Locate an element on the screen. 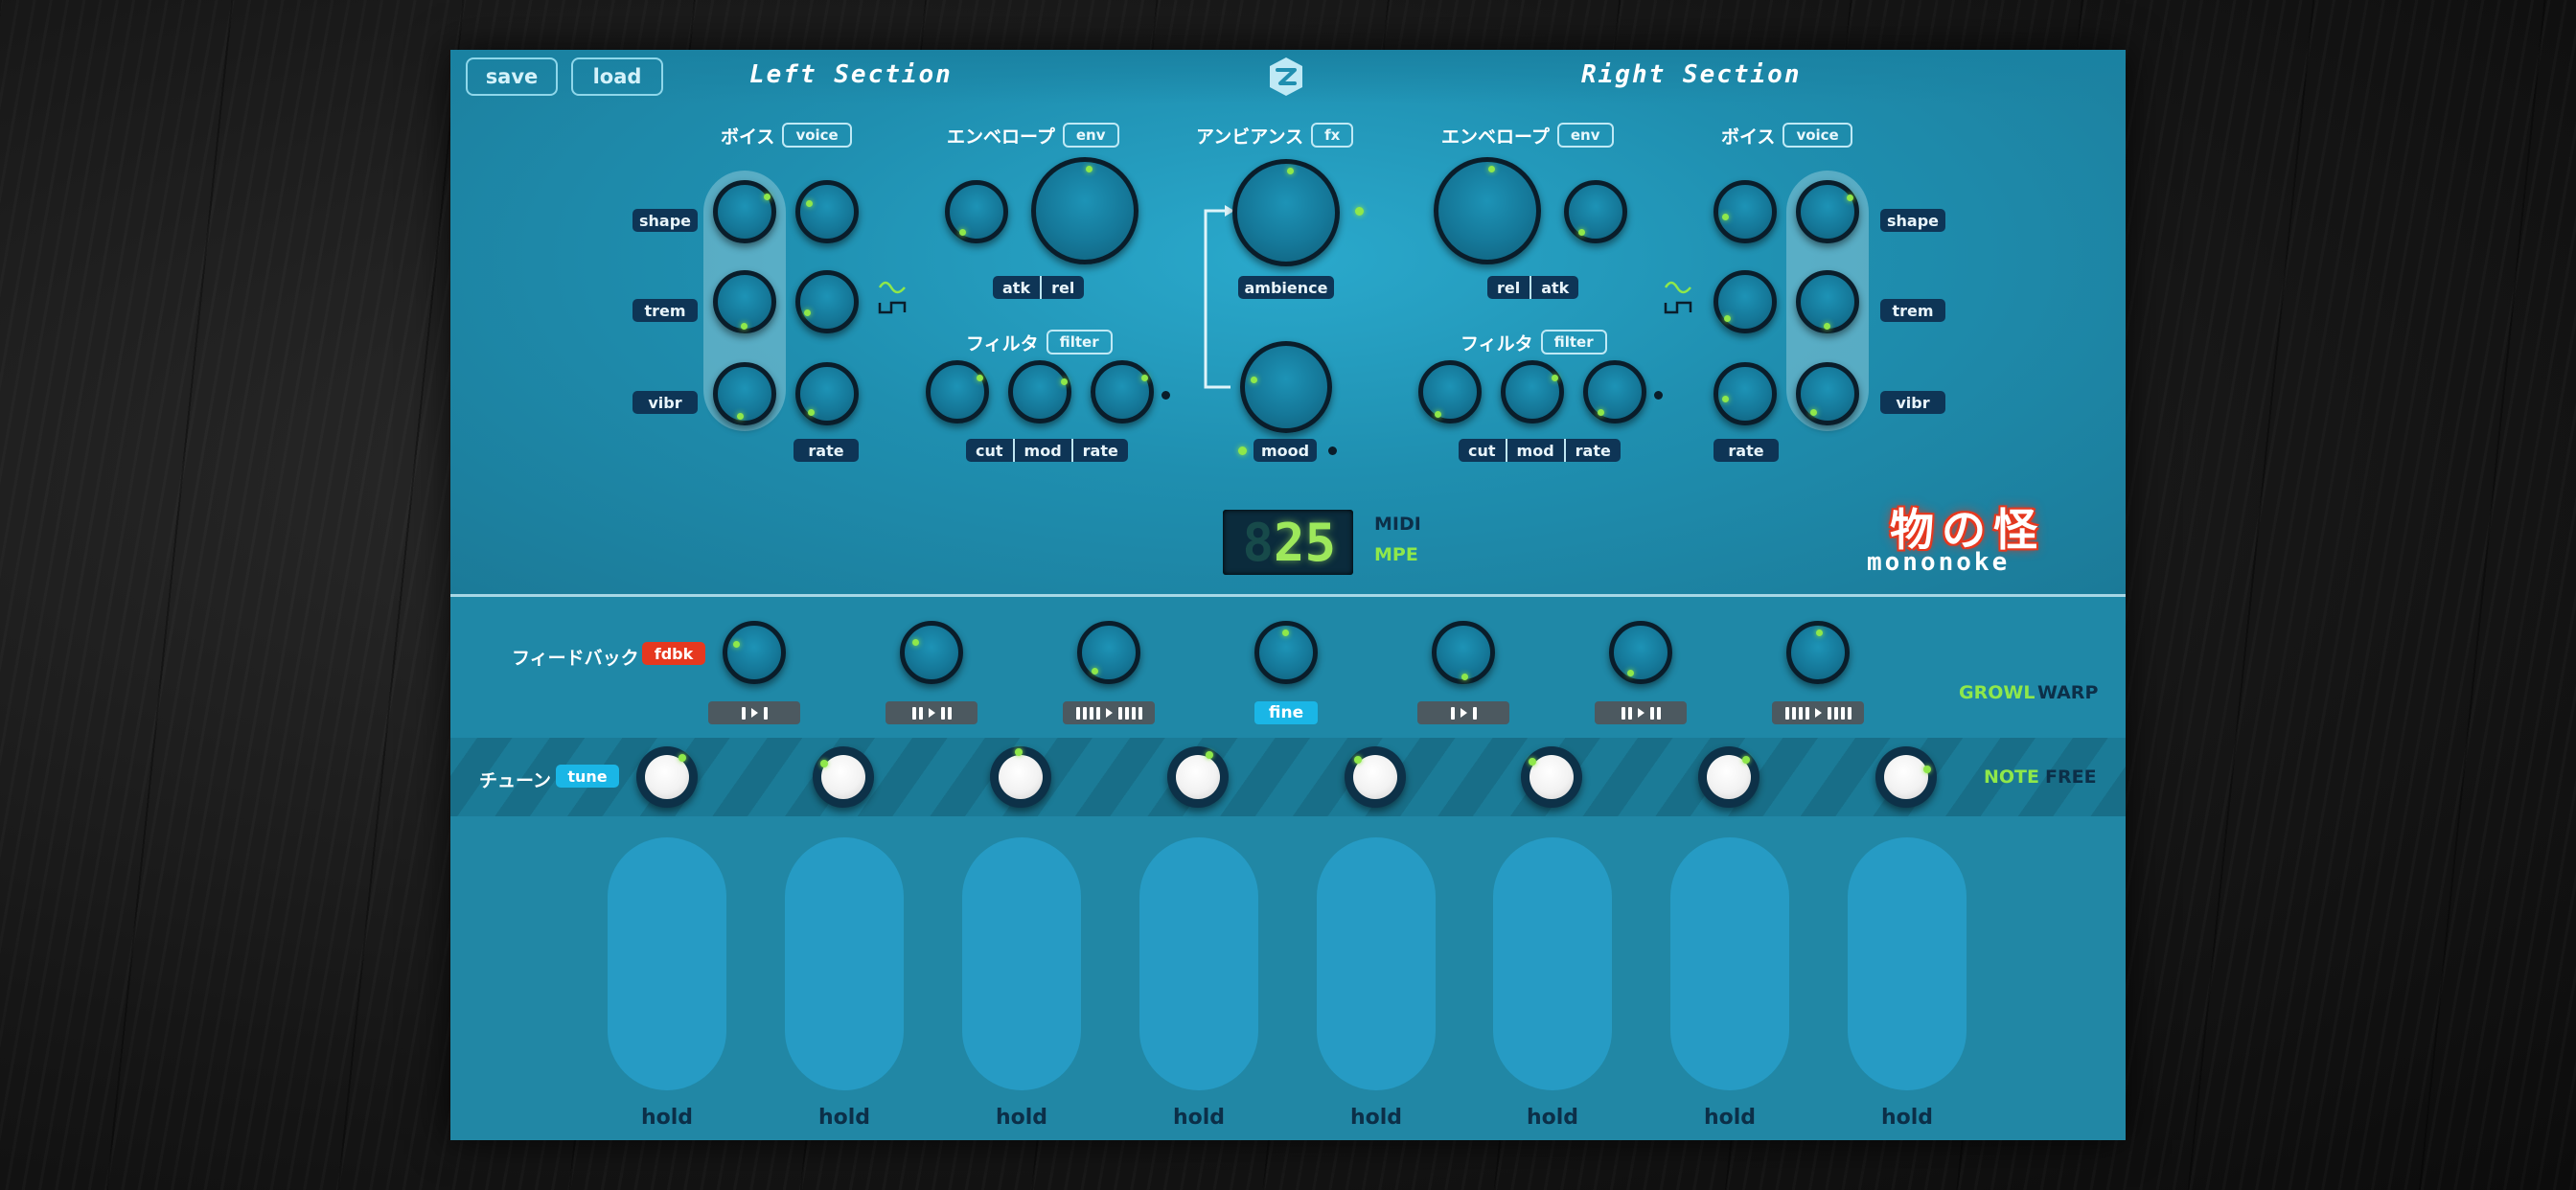  fx-routing-arrow is located at coordinates (1219, 297).